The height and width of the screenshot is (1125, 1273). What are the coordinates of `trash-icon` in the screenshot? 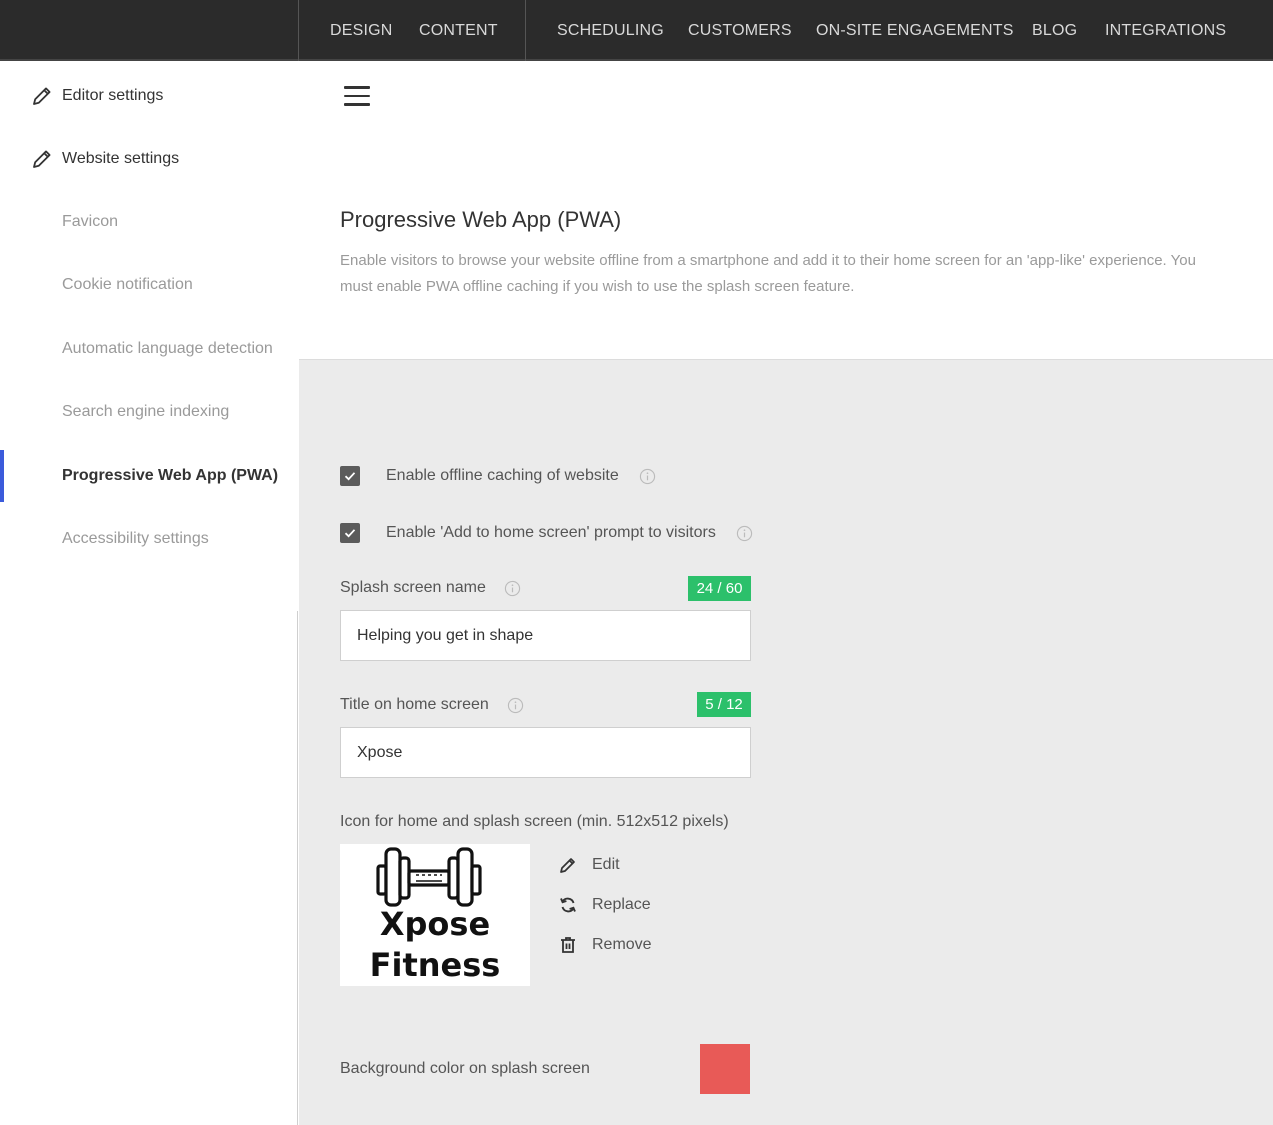 It's located at (568, 945).